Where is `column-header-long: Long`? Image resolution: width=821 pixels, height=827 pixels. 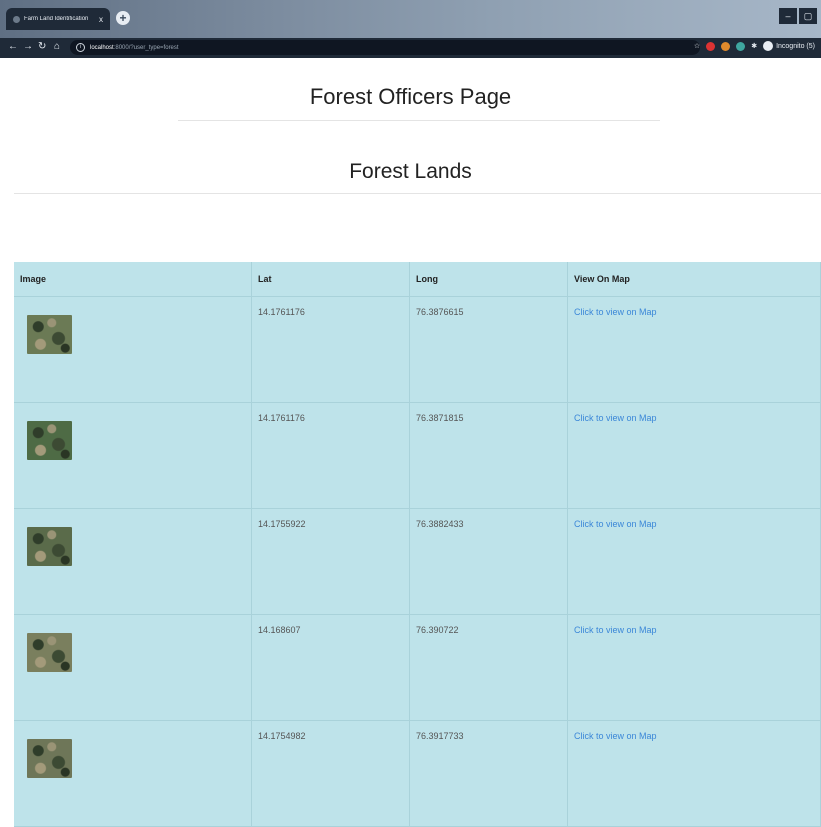 column-header-long: Long is located at coordinates (488, 279).